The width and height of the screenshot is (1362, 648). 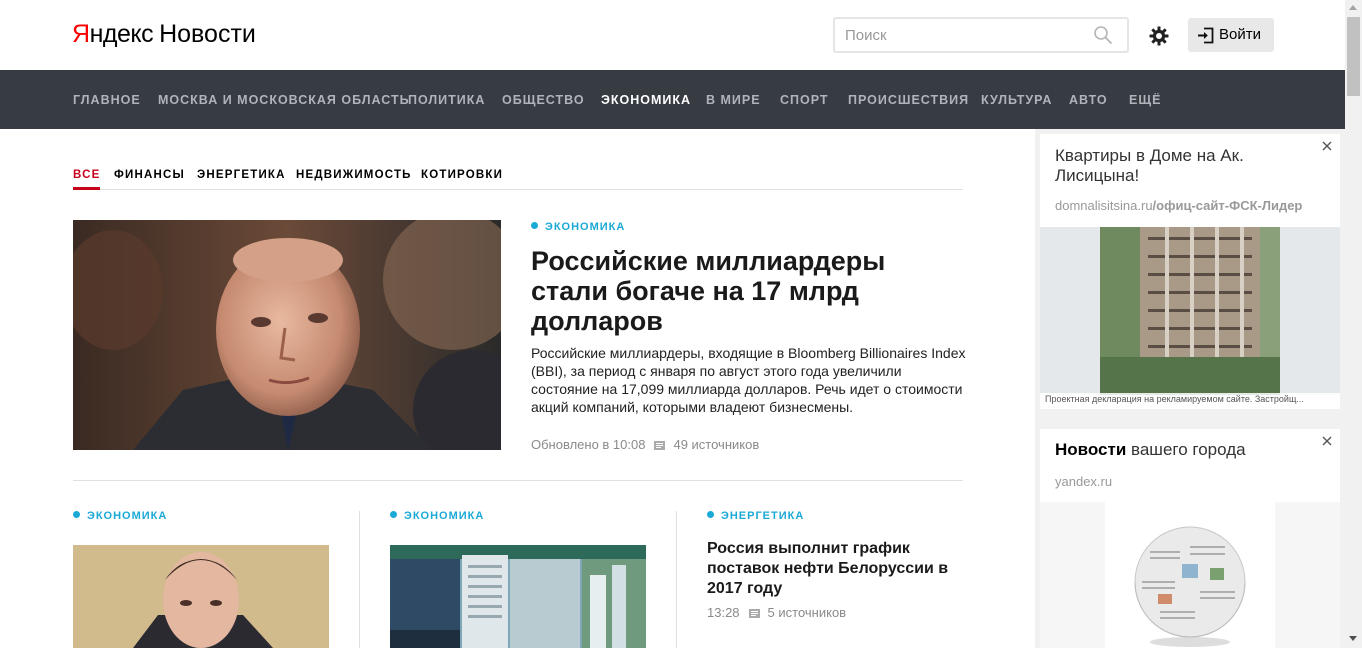 I want to click on card-2-rubric: ЭКОНОМИКА, so click(x=437, y=516).